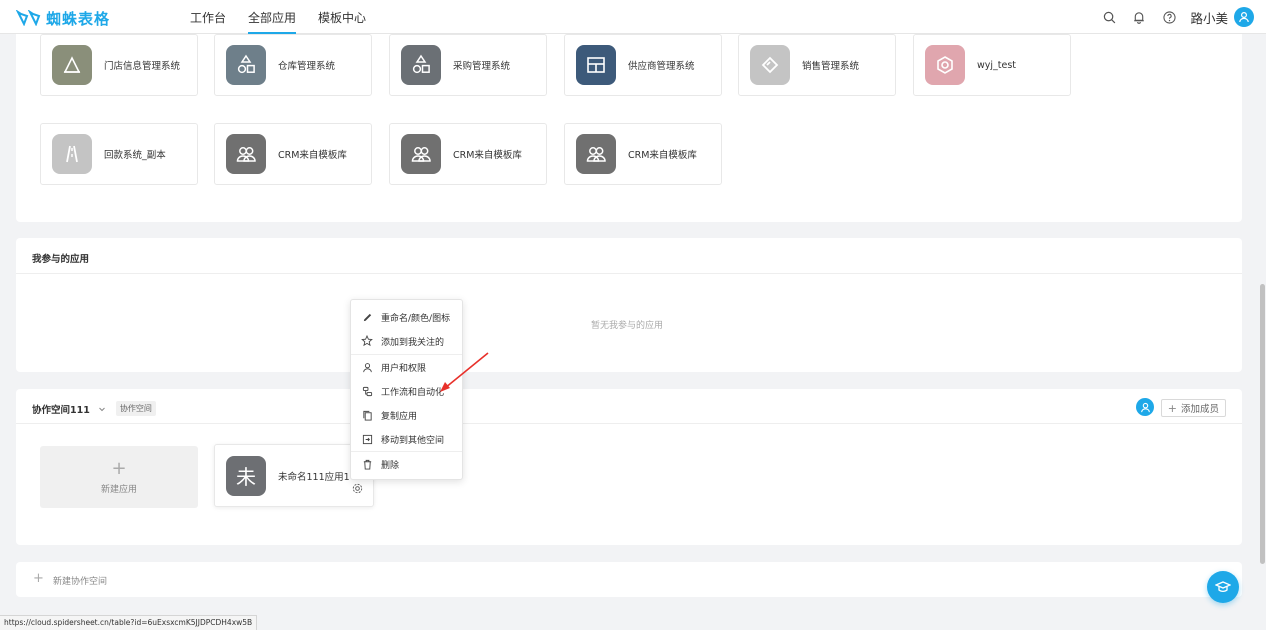  Describe the element at coordinates (404, 368) in the screenshot. I see `menu-item-label: 用户和权限` at that location.